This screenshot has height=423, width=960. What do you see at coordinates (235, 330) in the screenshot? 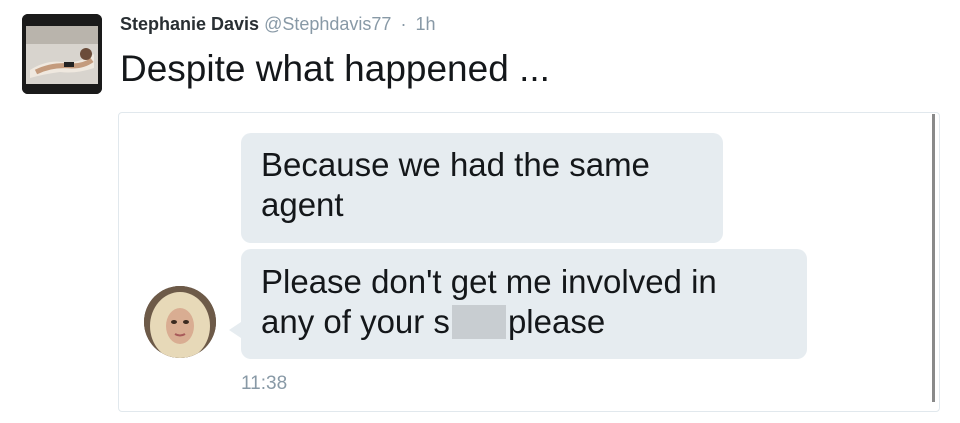
I see `bubble-tail` at bounding box center [235, 330].